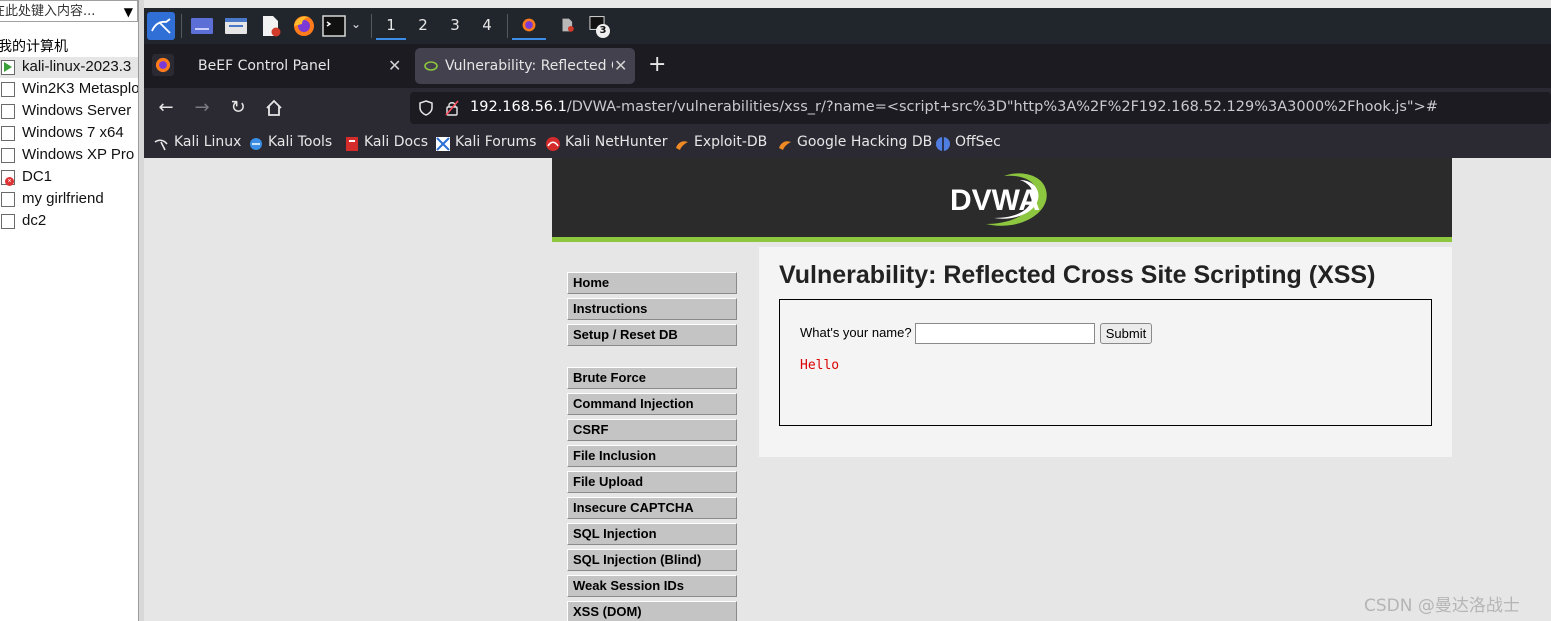  Describe the element at coordinates (9, 181) in the screenshot. I see `error-icon: ×` at that location.